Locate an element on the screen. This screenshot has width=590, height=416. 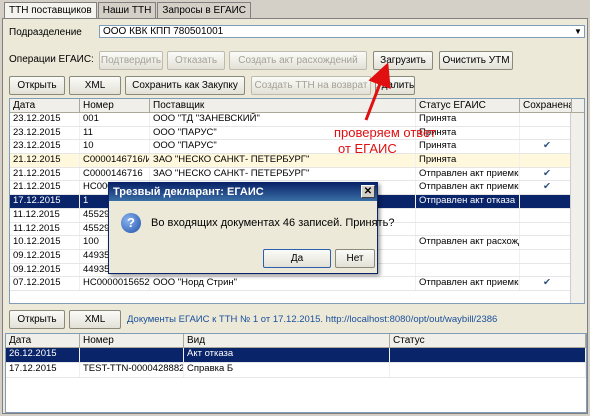
dialog-title-bar: Трезвый декларант: ЕГАИС ✕ is located at coordinates (243, 192).